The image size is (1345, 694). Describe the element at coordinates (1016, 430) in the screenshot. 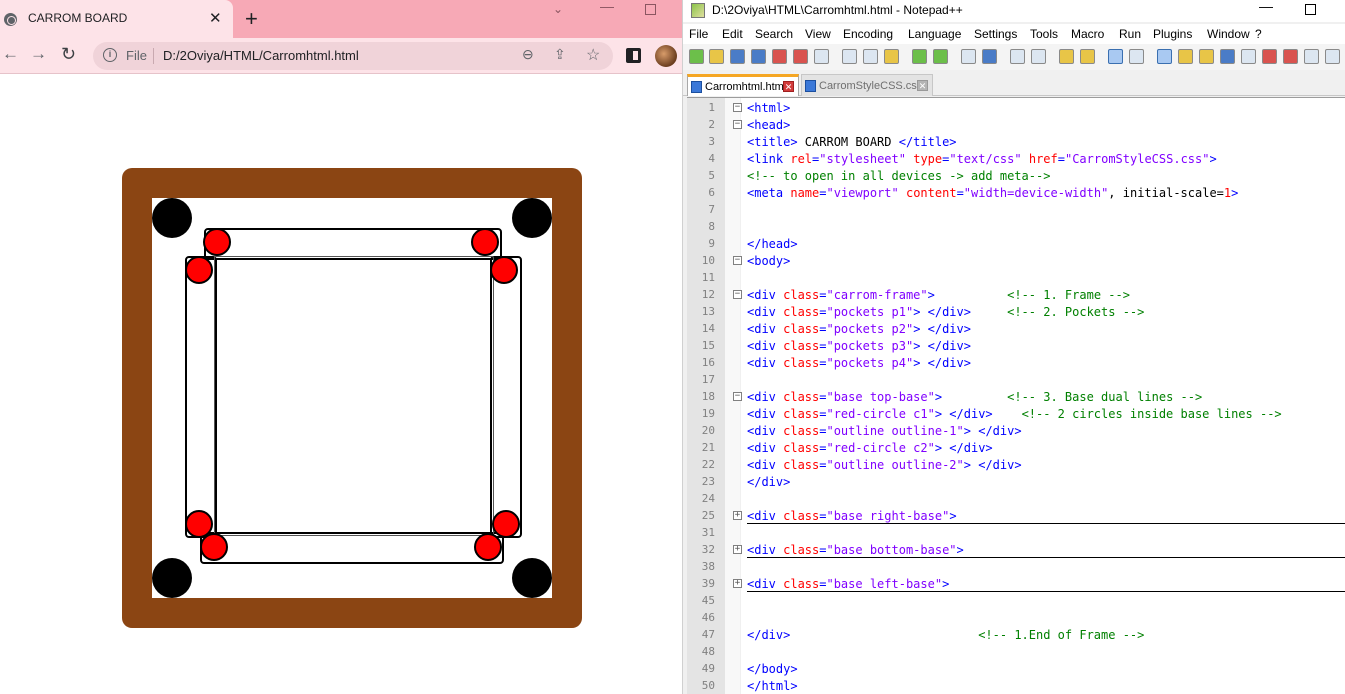

I see `code-line: 20 <div class="outline outline-1"> </div>` at that location.